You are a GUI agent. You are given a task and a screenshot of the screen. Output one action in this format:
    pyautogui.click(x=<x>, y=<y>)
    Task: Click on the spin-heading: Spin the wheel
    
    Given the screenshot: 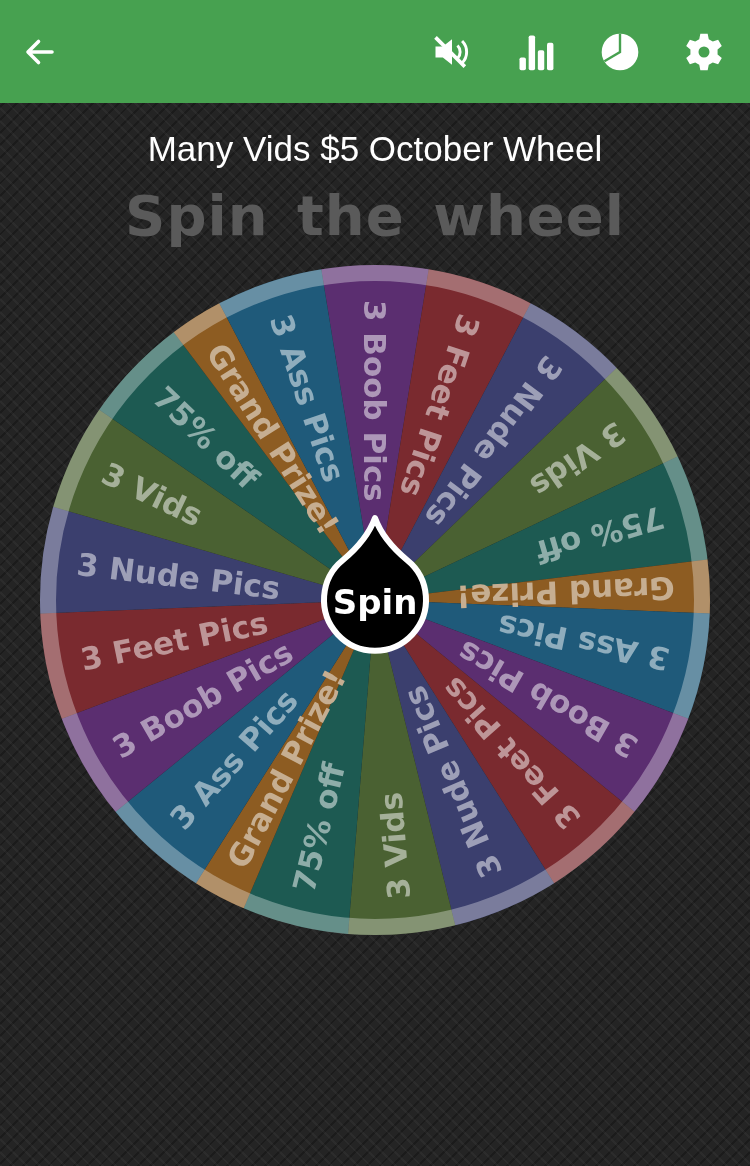 What is the action you would take?
    pyautogui.click(x=375, y=215)
    